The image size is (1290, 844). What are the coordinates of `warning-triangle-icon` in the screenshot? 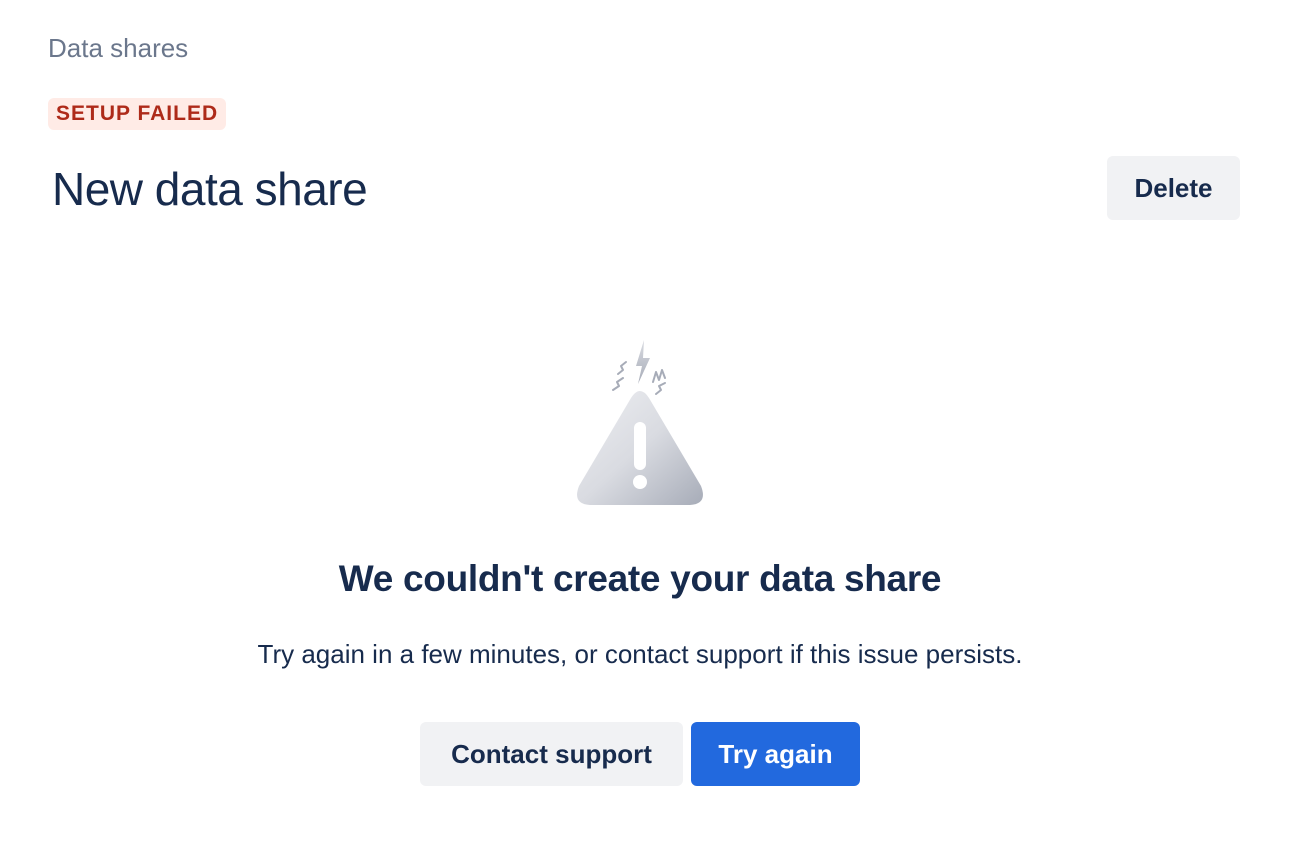 It's located at (640, 422).